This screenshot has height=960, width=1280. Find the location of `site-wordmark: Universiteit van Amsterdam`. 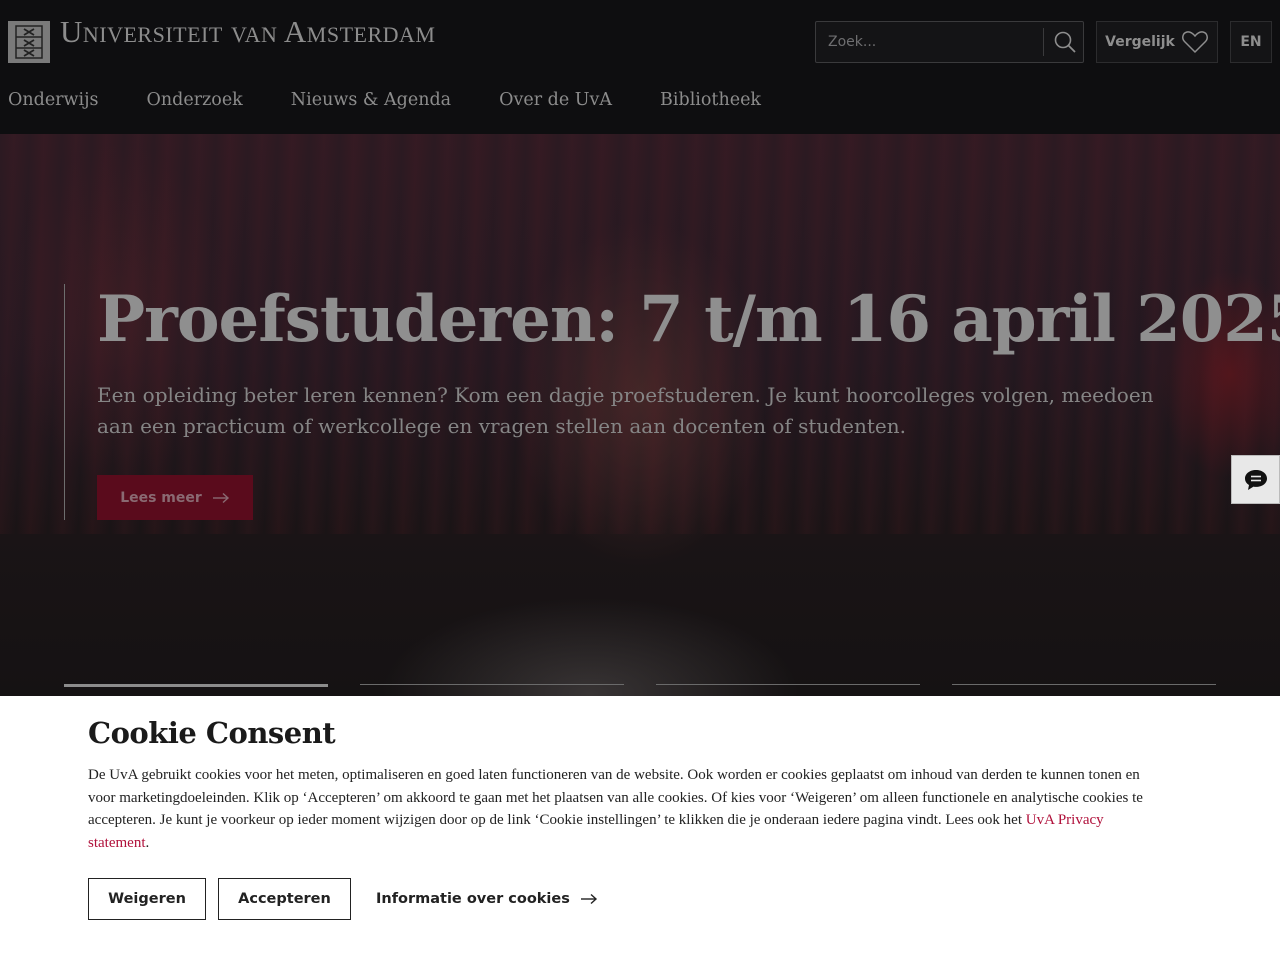

site-wordmark: Universiteit van Amsterdam is located at coordinates (248, 32).